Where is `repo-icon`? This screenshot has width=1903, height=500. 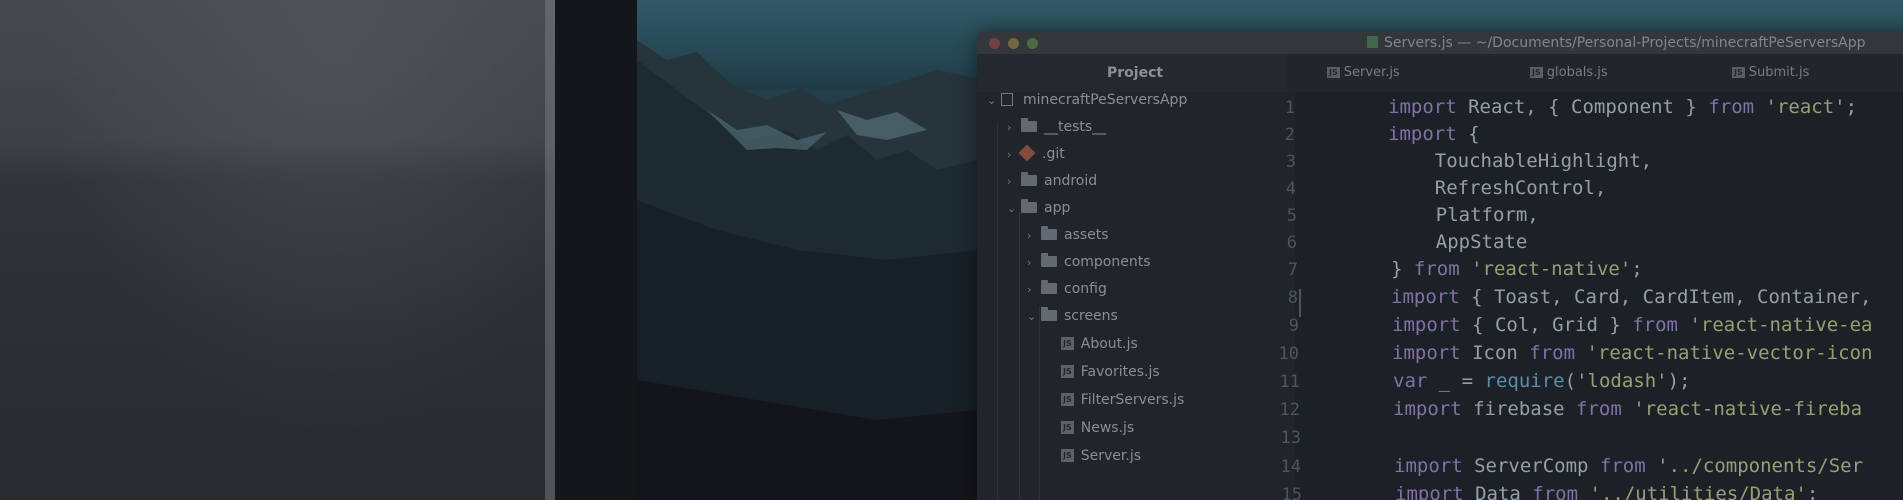
repo-icon is located at coordinates (1007, 99).